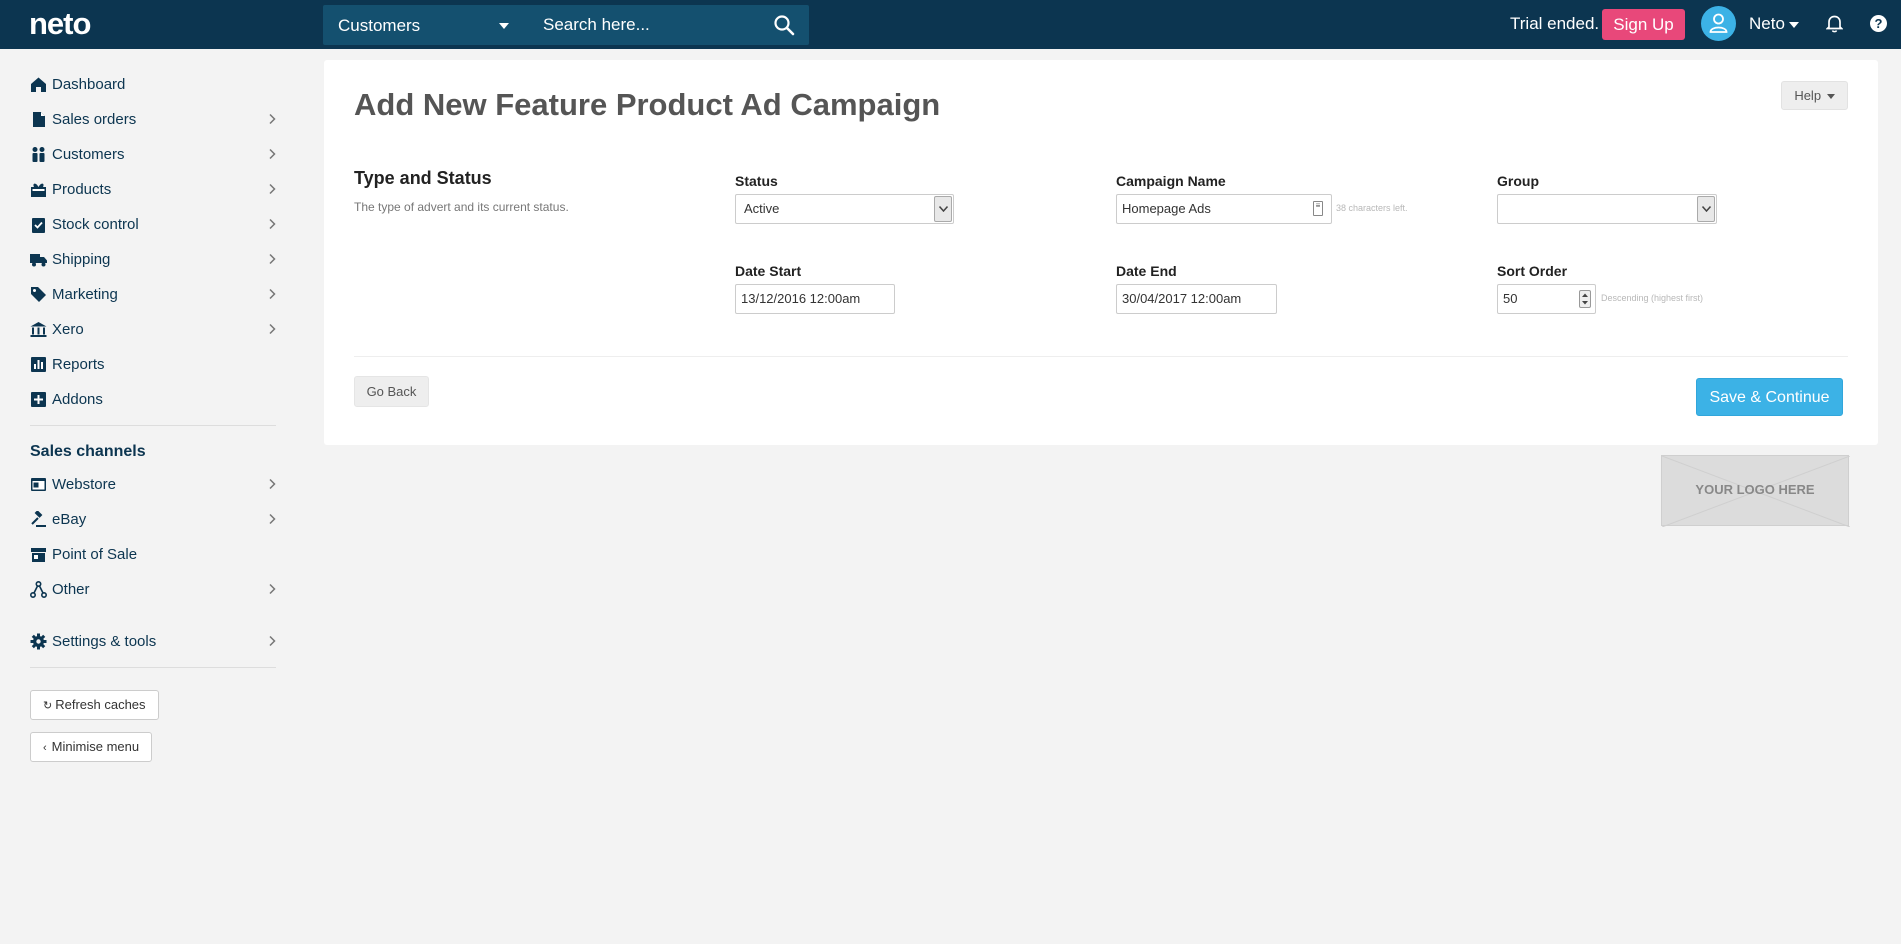  Describe the element at coordinates (784, 25) in the screenshot. I see `search-icon` at that location.